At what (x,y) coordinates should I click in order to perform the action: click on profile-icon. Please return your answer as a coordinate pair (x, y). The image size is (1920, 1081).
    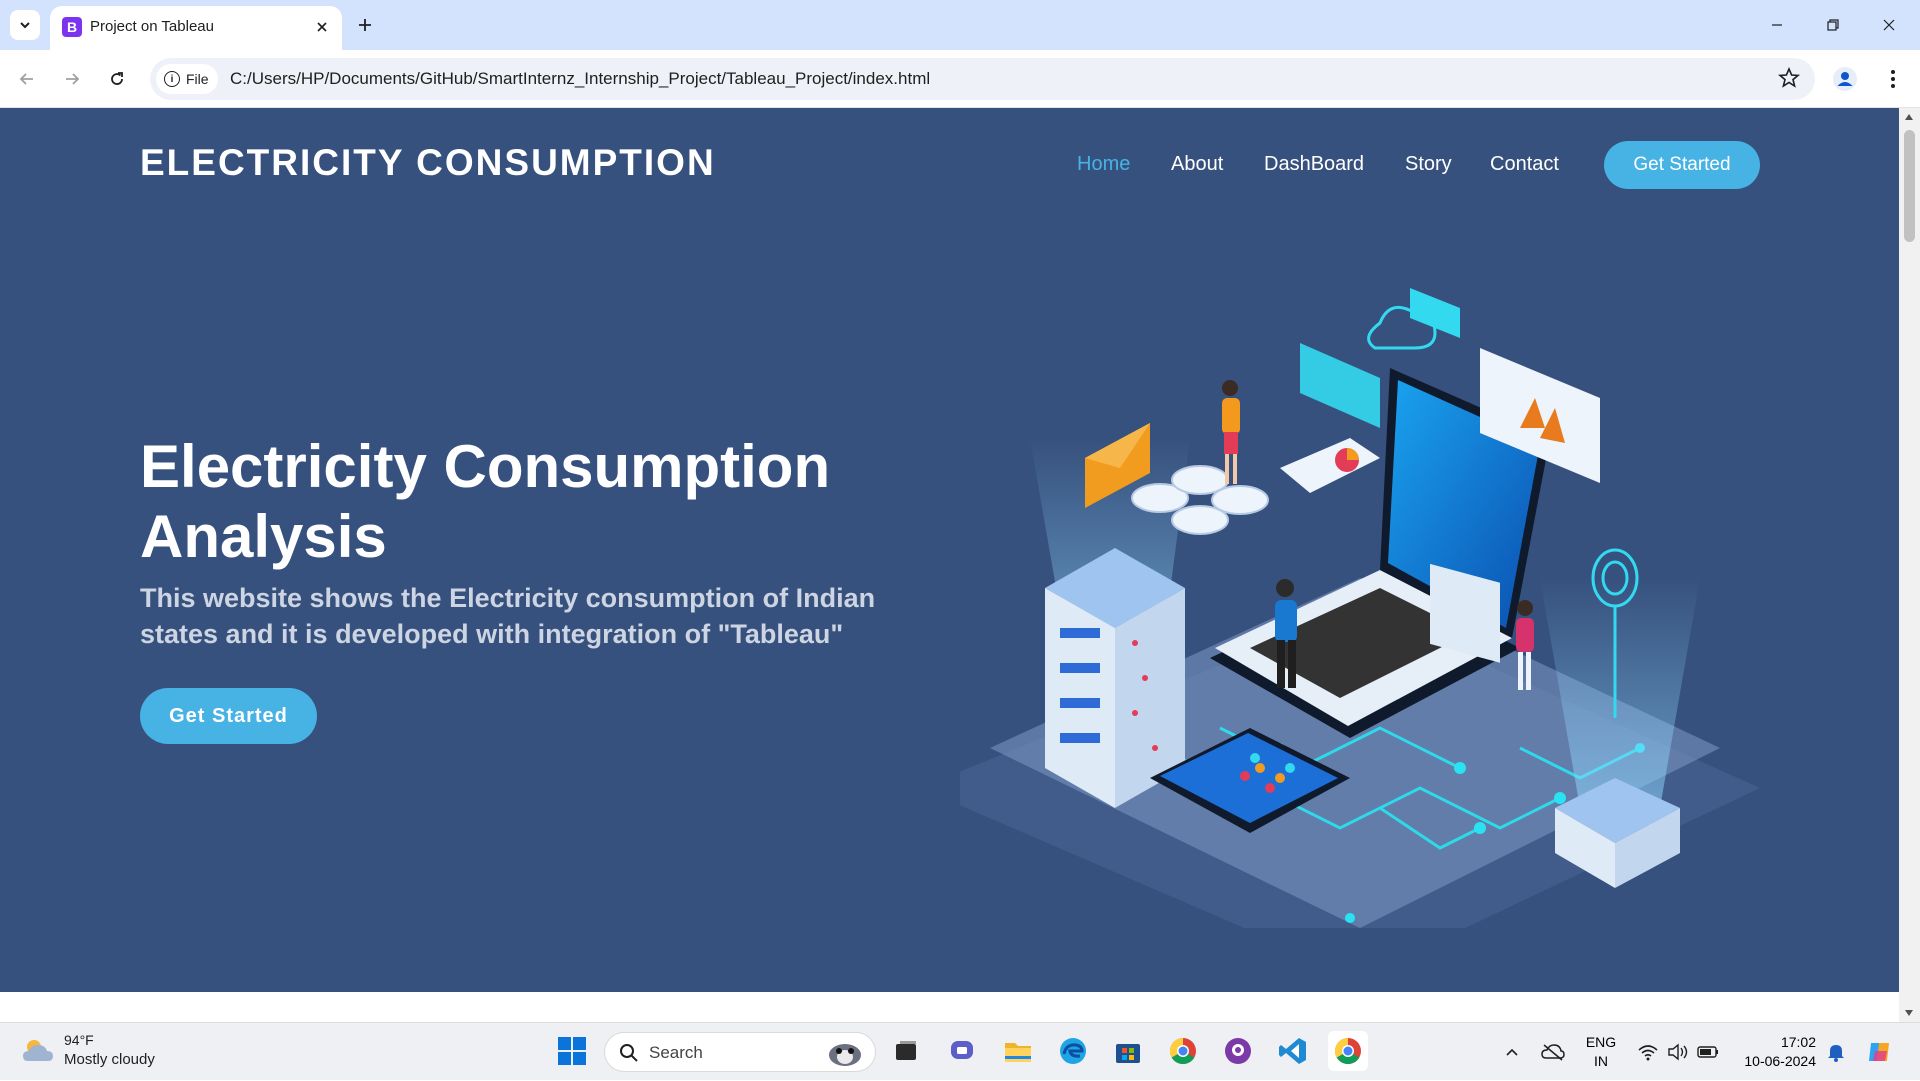
    Looking at the image, I should click on (1845, 79).